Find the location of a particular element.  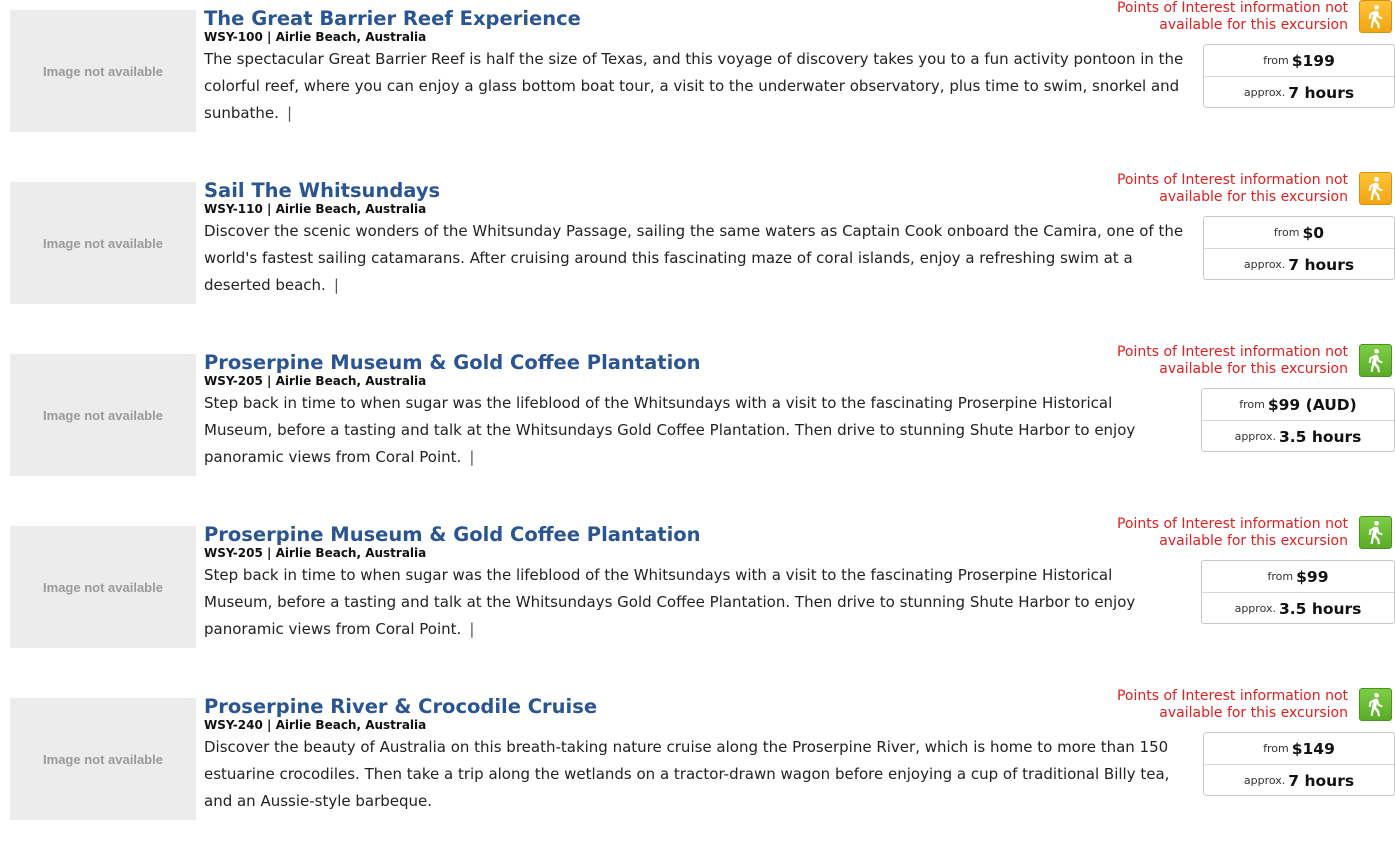

price-row: from $149 is located at coordinates (1299, 749).